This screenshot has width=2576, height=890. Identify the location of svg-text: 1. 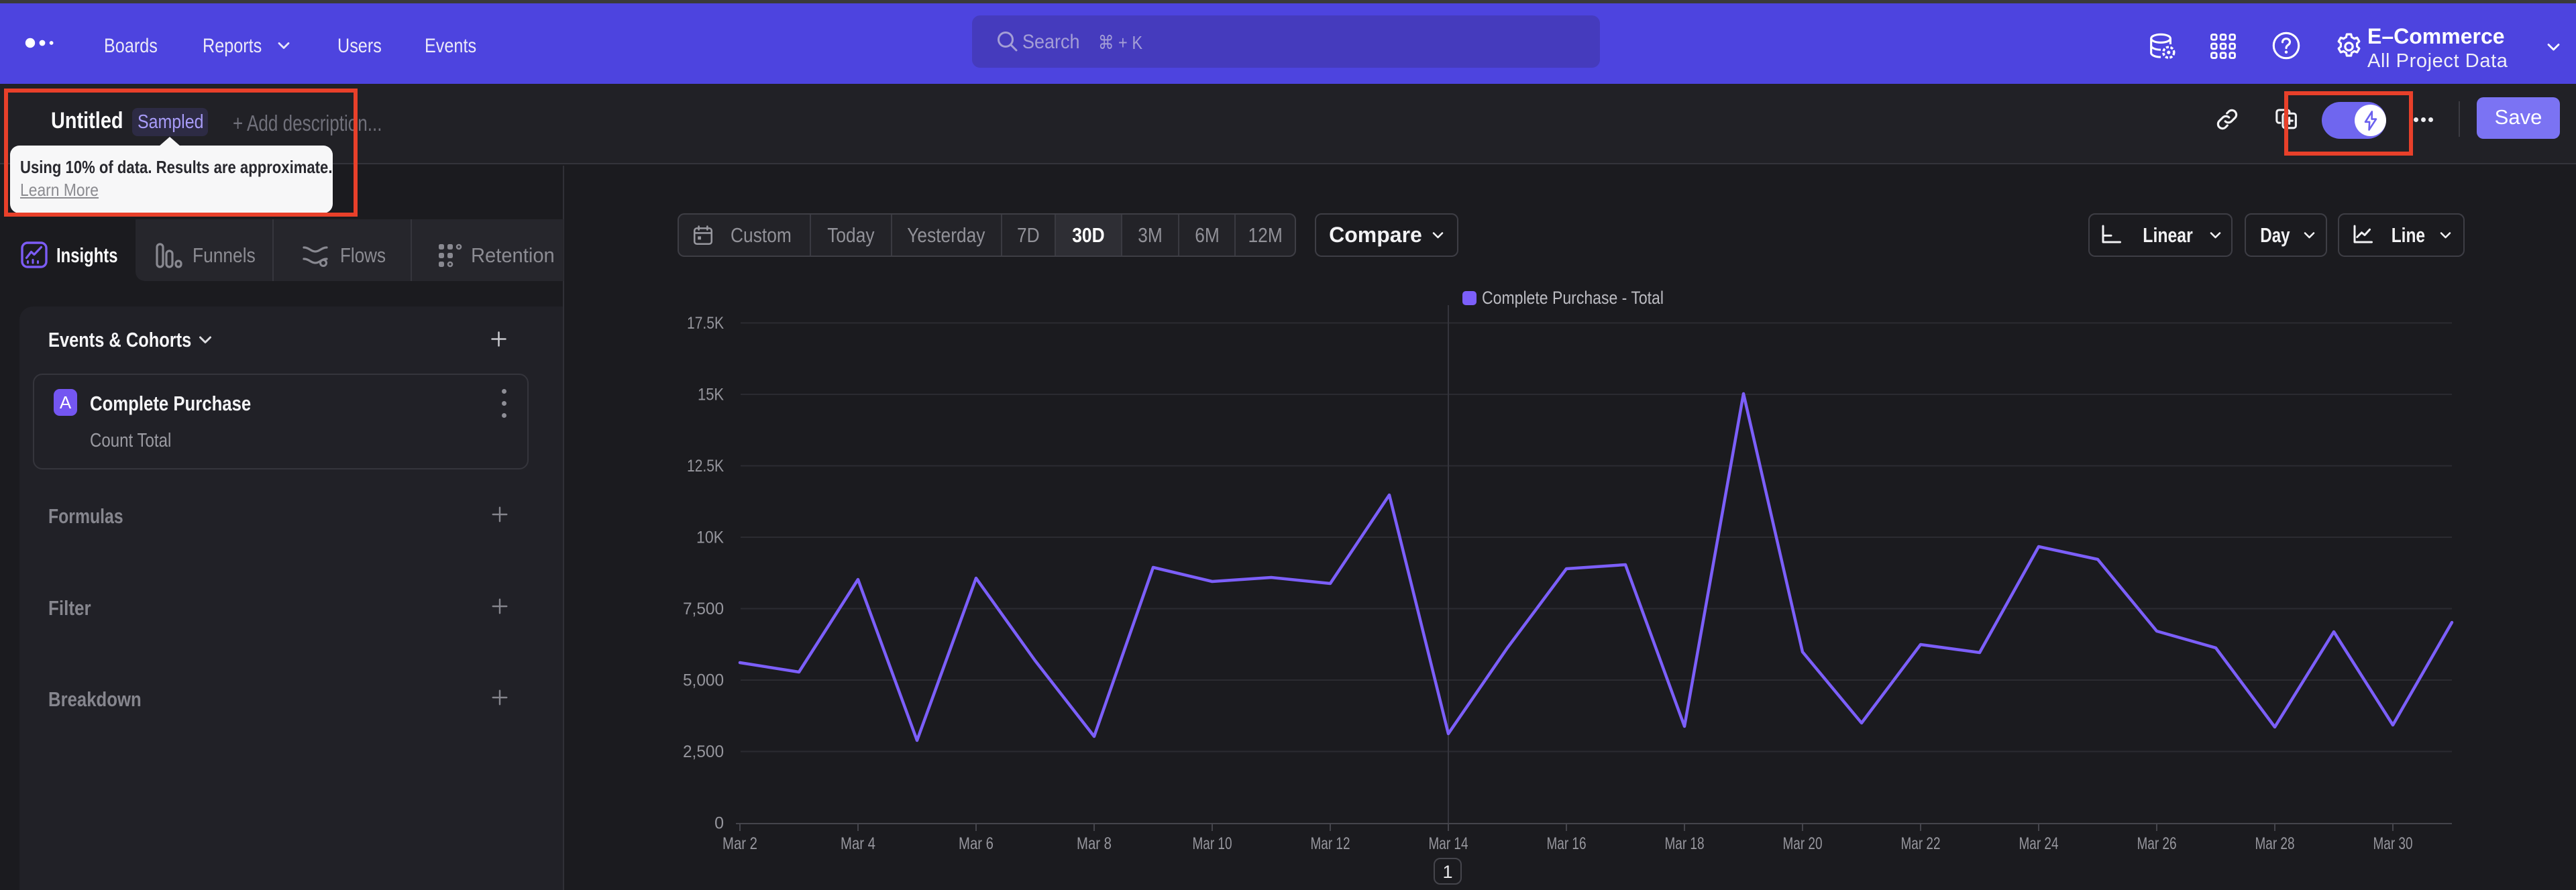
(1447, 872).